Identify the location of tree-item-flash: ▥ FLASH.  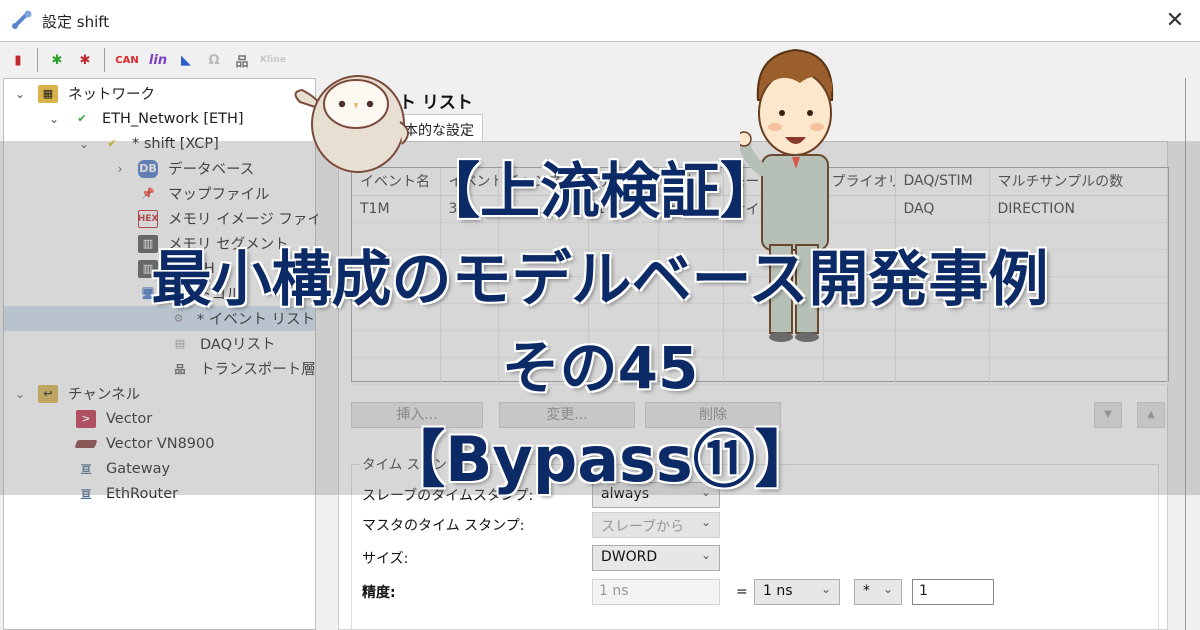
(176, 268).